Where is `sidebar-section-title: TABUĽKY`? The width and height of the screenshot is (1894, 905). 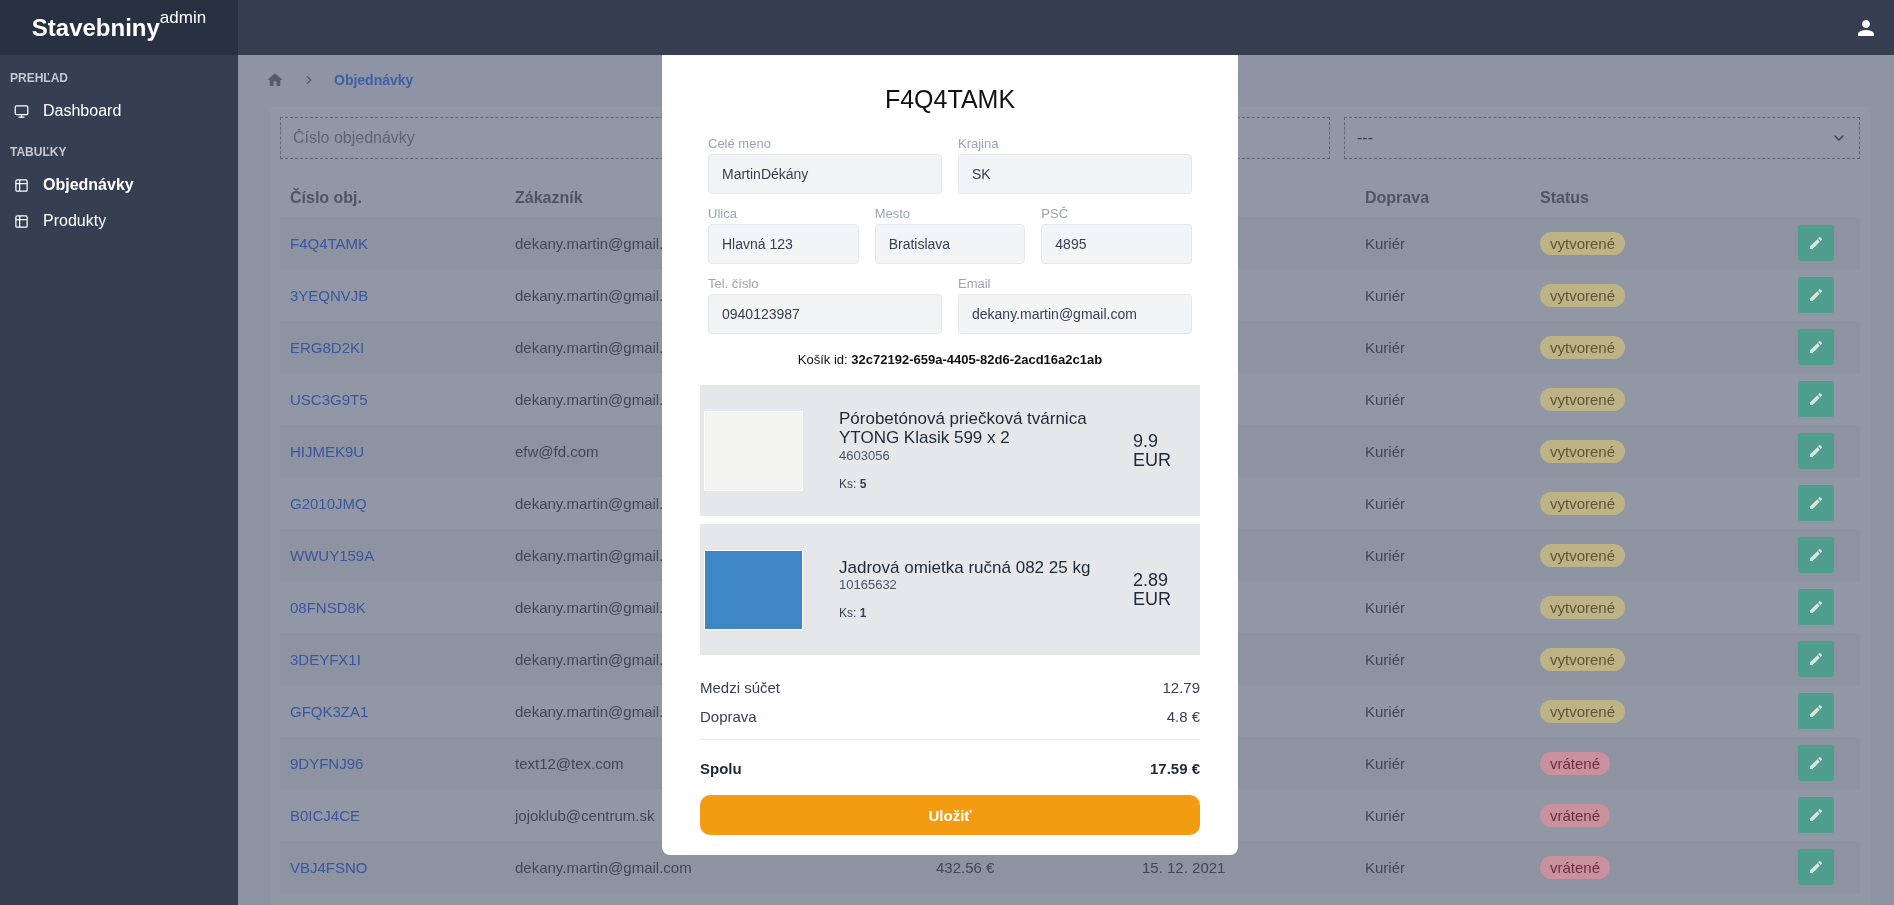
sidebar-section-title: TABUĽKY is located at coordinates (38, 152).